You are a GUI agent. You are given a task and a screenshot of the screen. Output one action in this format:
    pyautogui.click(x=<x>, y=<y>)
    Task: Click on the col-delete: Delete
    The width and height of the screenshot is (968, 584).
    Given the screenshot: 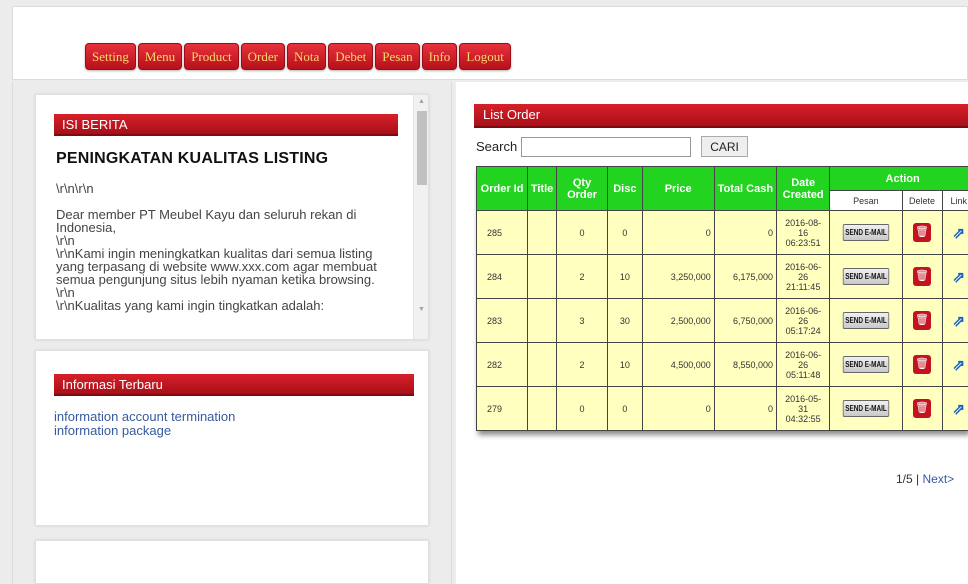 What is the action you would take?
    pyautogui.click(x=922, y=200)
    